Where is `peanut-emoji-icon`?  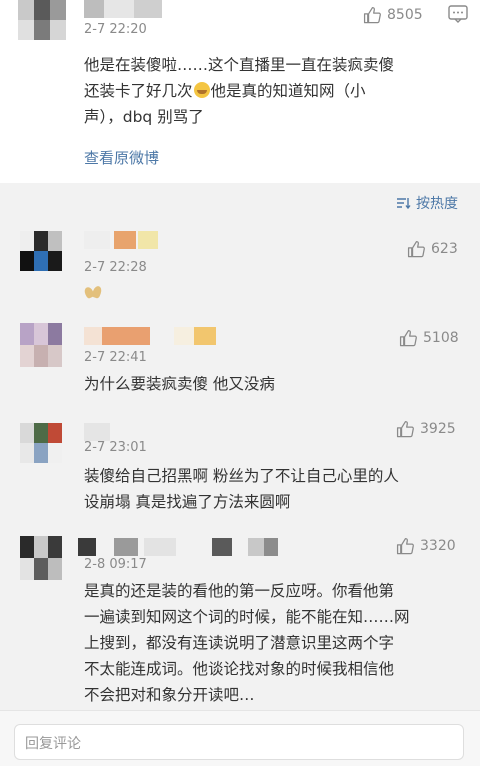
peanut-emoji-icon is located at coordinates (94, 292).